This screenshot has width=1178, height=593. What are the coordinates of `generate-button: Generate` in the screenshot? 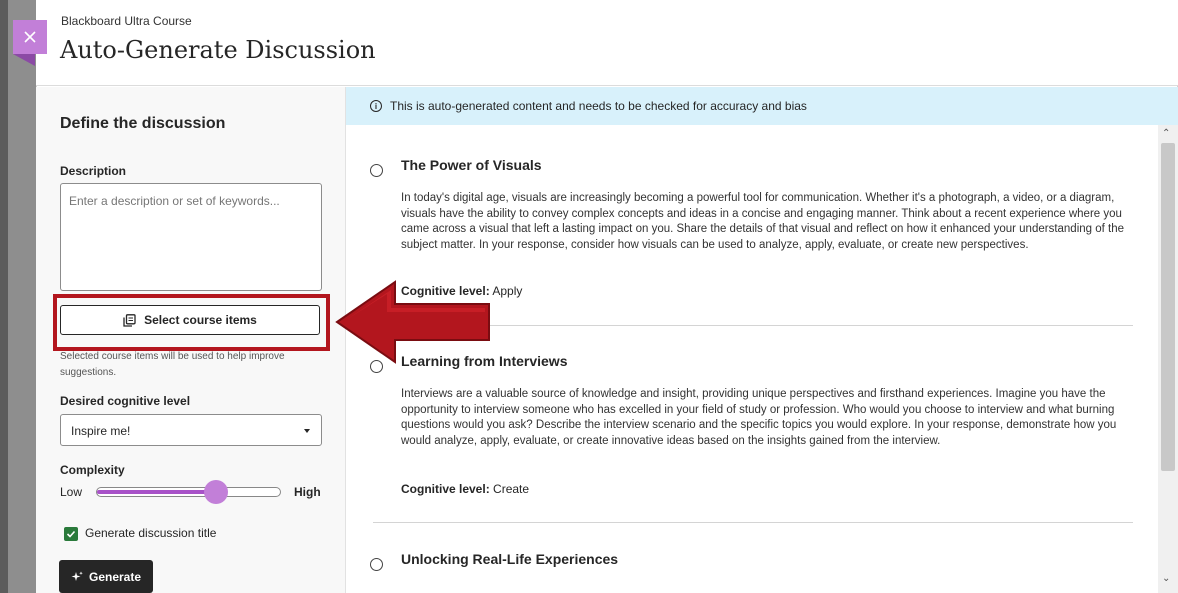 It's located at (106, 576).